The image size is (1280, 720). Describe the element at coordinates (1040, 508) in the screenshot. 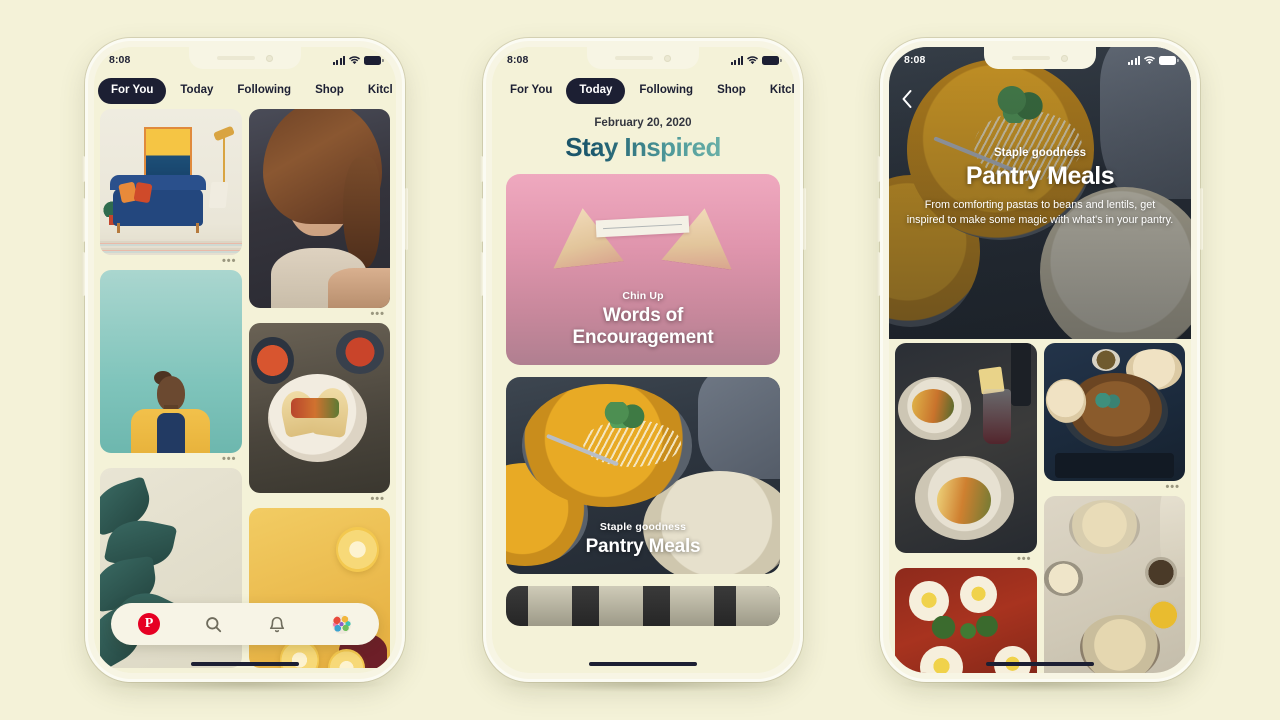

I see `pin-masonry-grid-3: ••• •••` at that location.